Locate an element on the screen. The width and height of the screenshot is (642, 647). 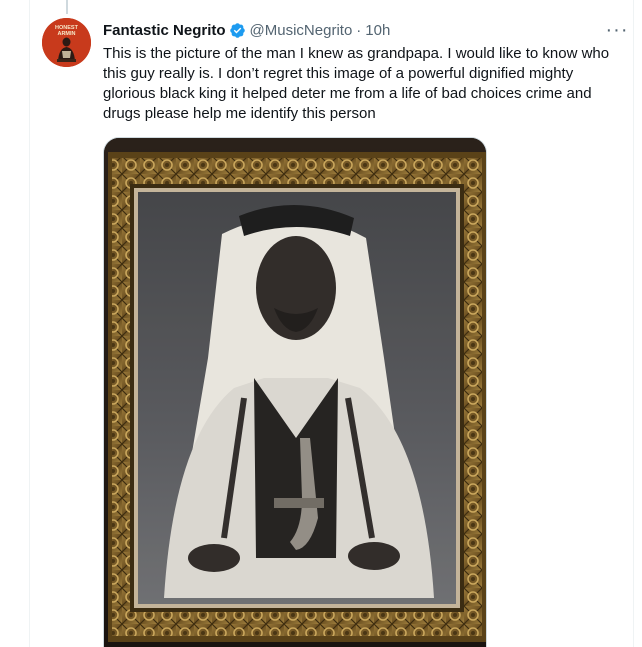
author-avatar: HONEST ARMIN is located at coordinates (66, 42).